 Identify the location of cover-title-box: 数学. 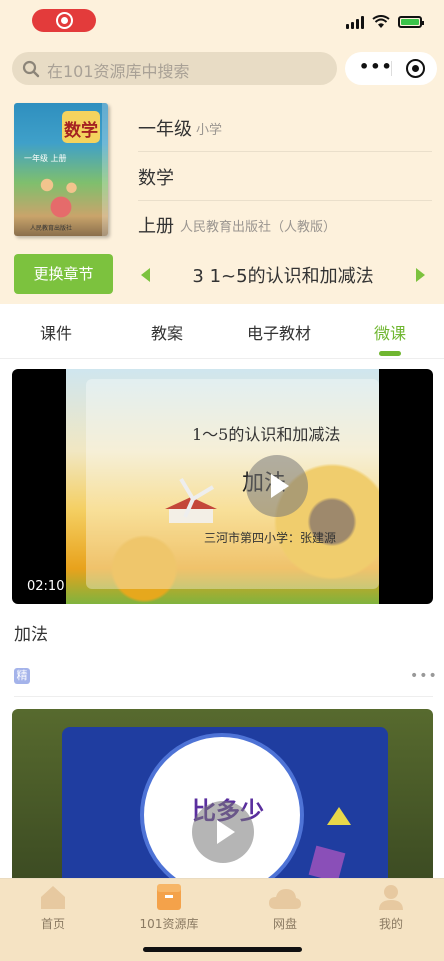
(81, 127).